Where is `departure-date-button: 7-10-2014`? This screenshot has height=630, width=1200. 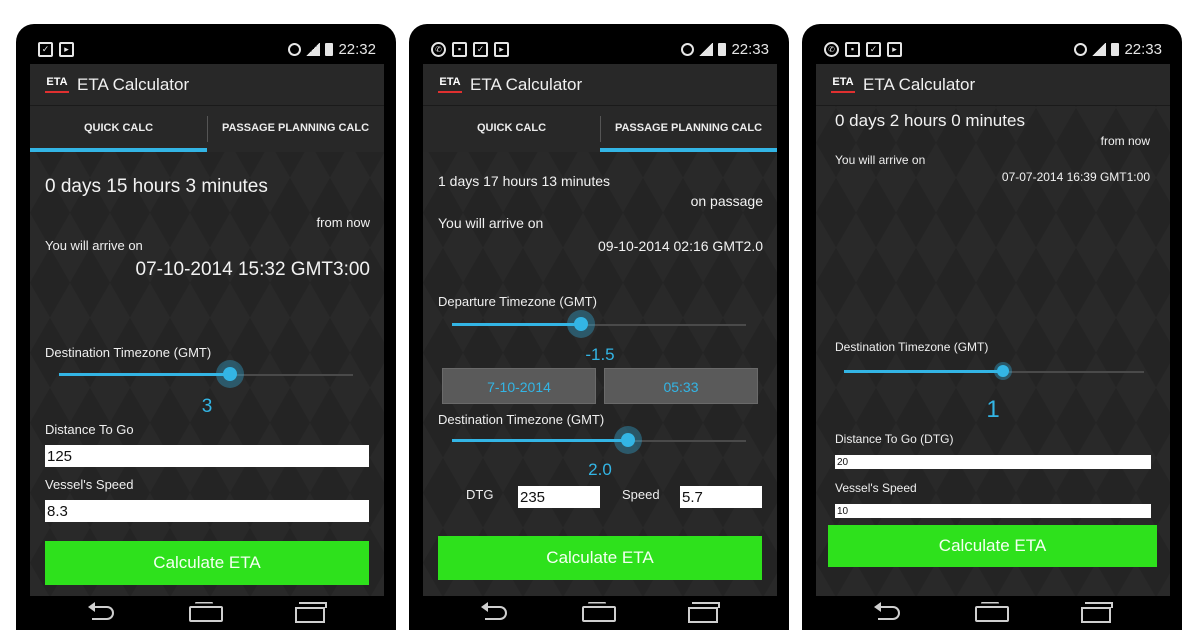
departure-date-button: 7-10-2014 is located at coordinates (519, 386).